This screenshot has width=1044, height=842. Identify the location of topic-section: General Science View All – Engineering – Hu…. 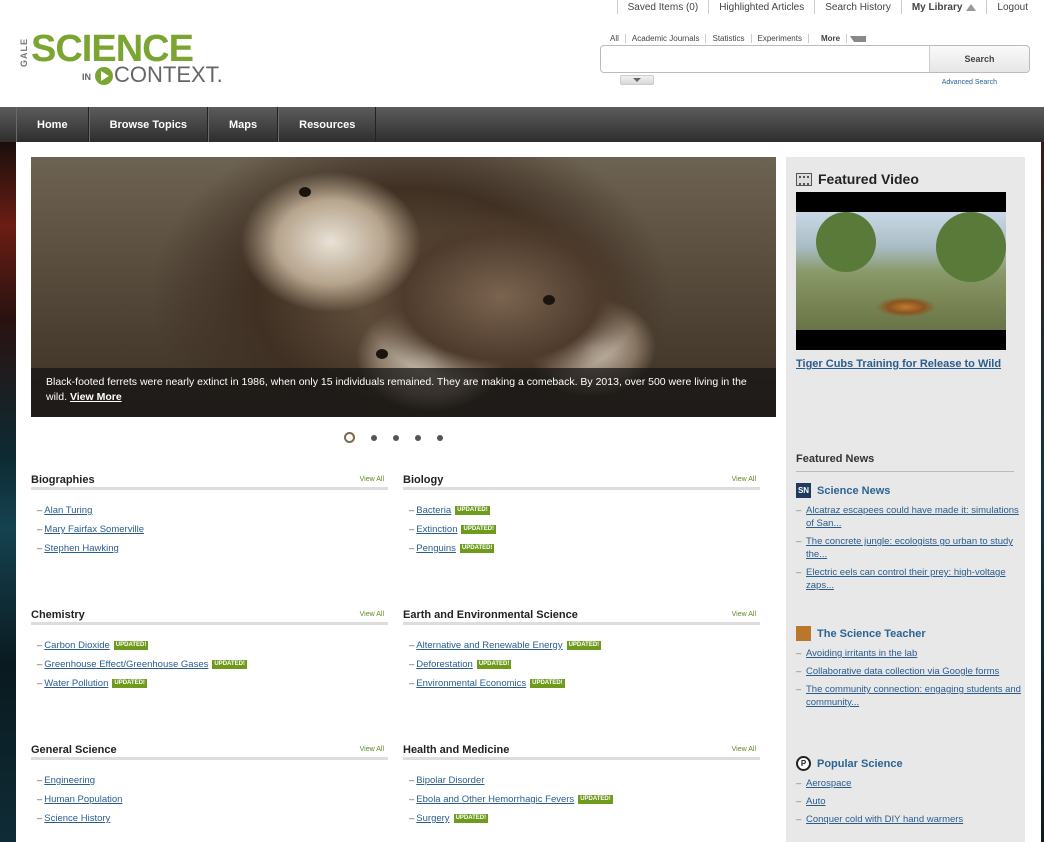
(209, 786).